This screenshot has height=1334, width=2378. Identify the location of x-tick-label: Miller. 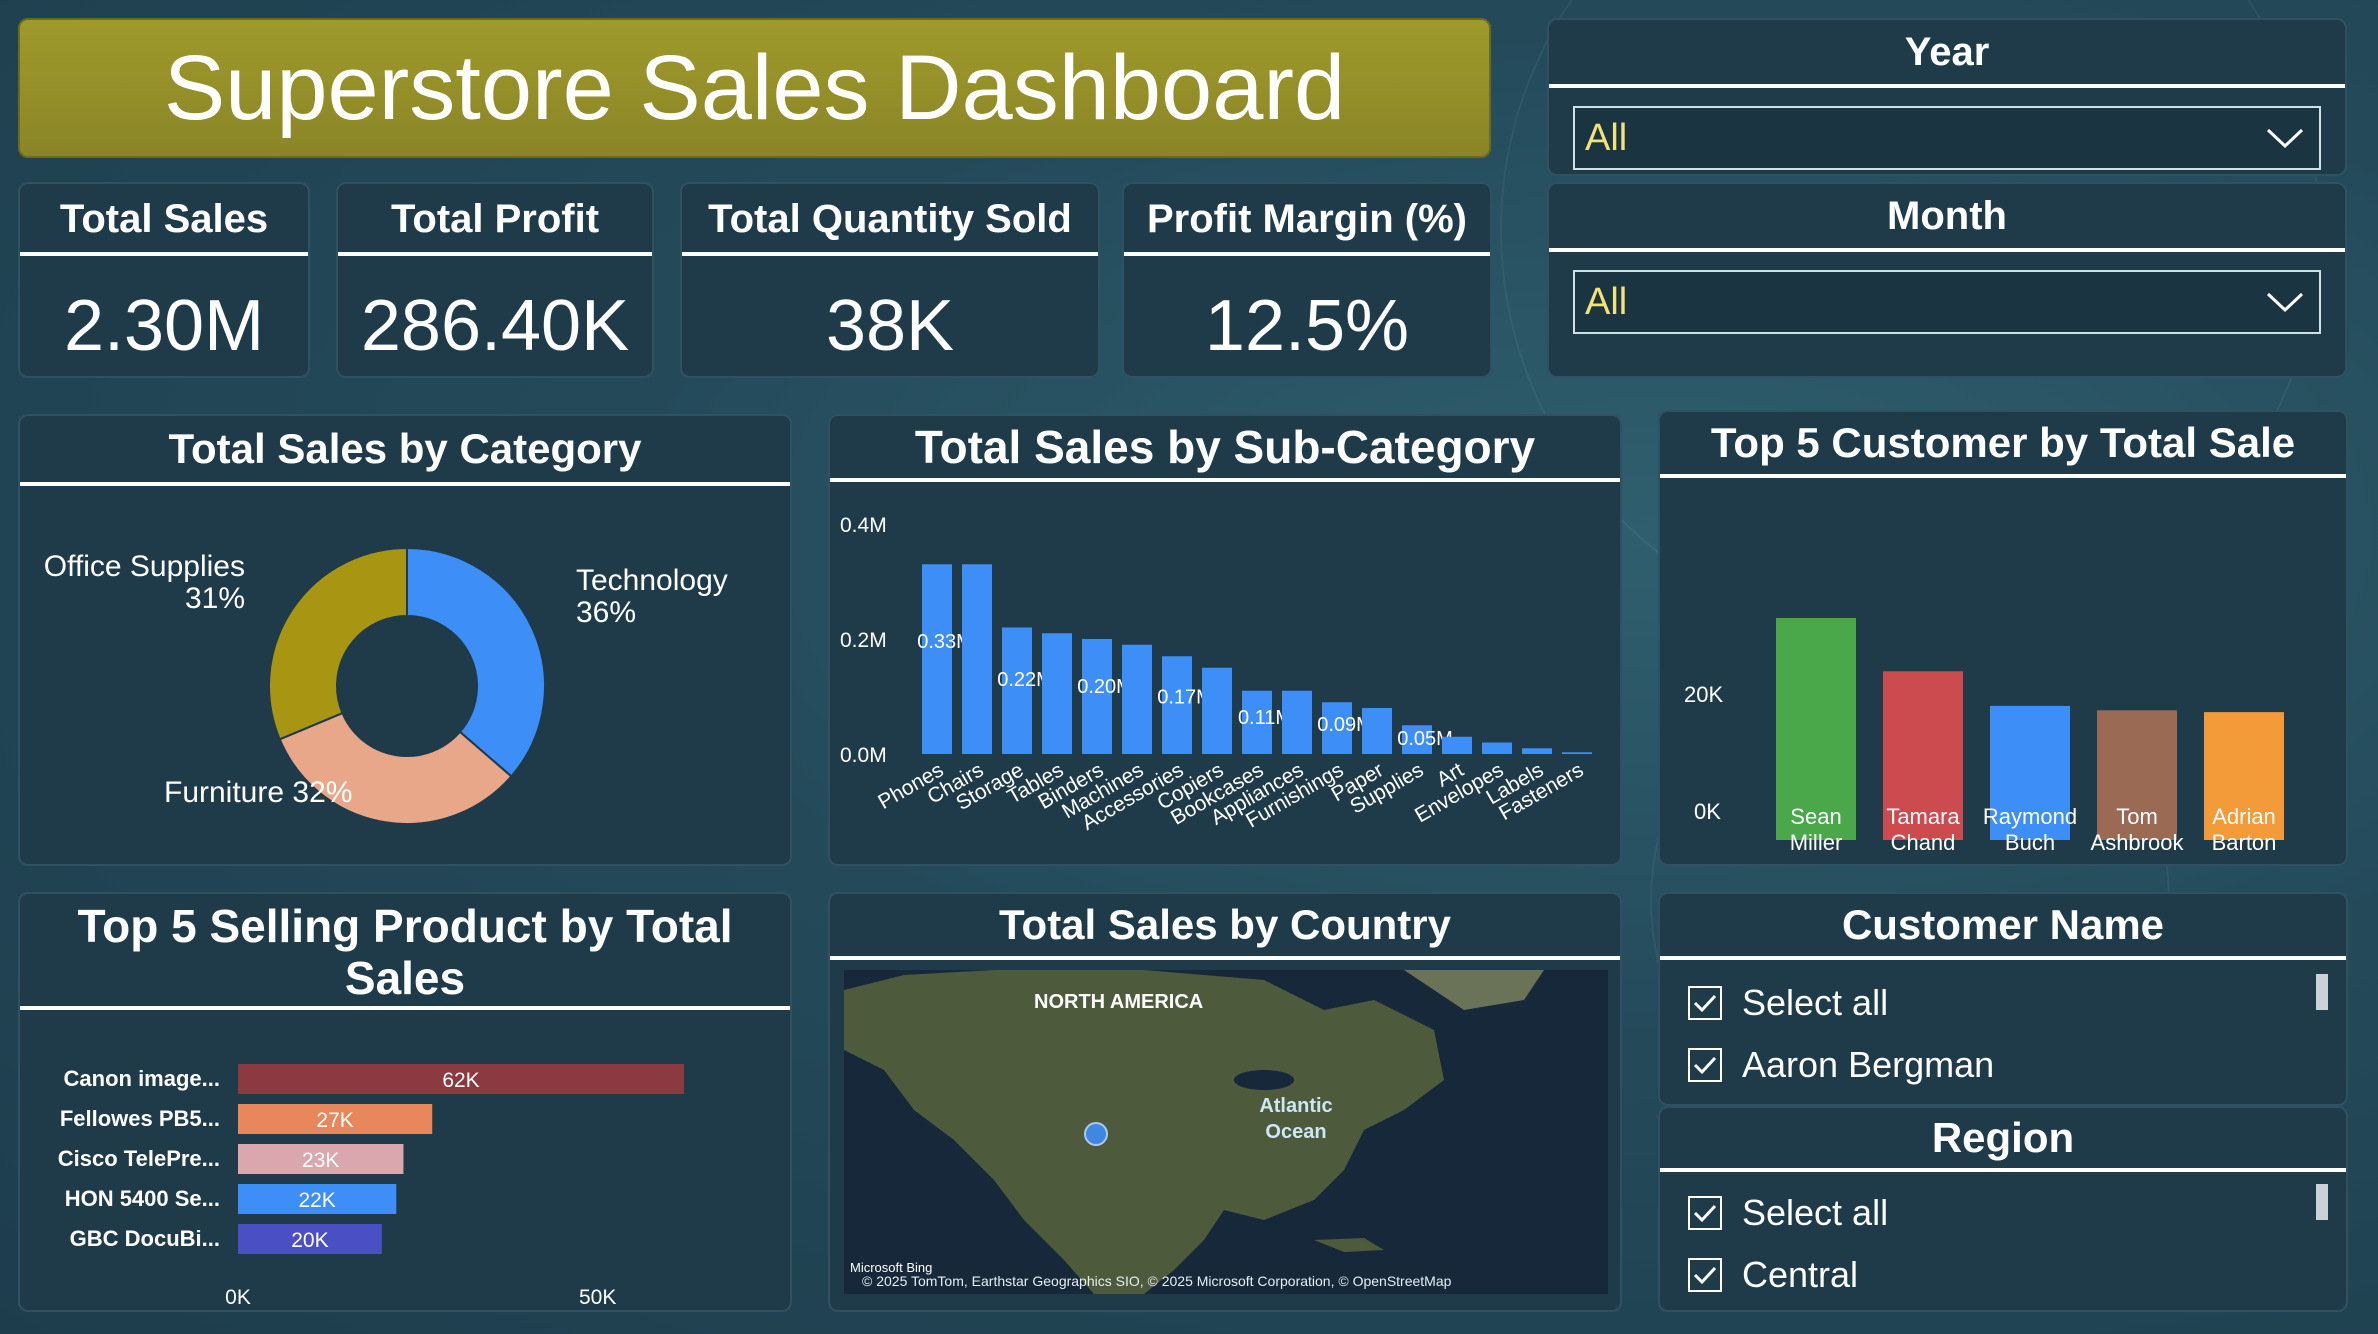
(1816, 842).